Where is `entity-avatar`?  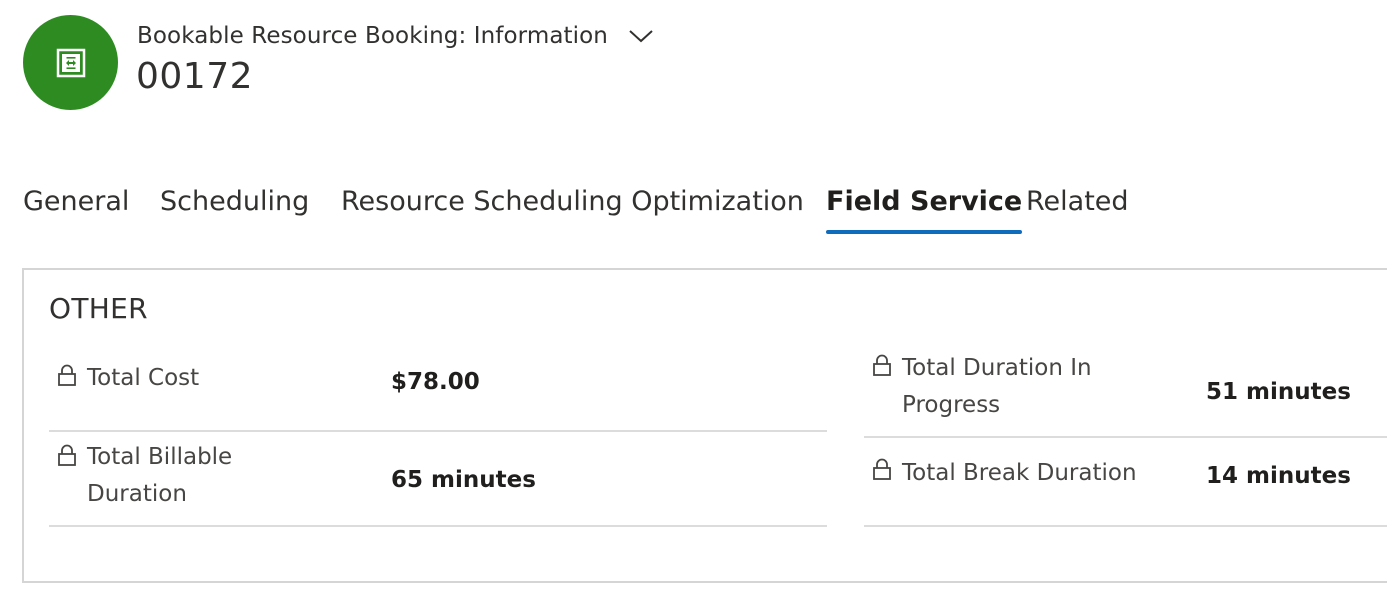 entity-avatar is located at coordinates (70, 62).